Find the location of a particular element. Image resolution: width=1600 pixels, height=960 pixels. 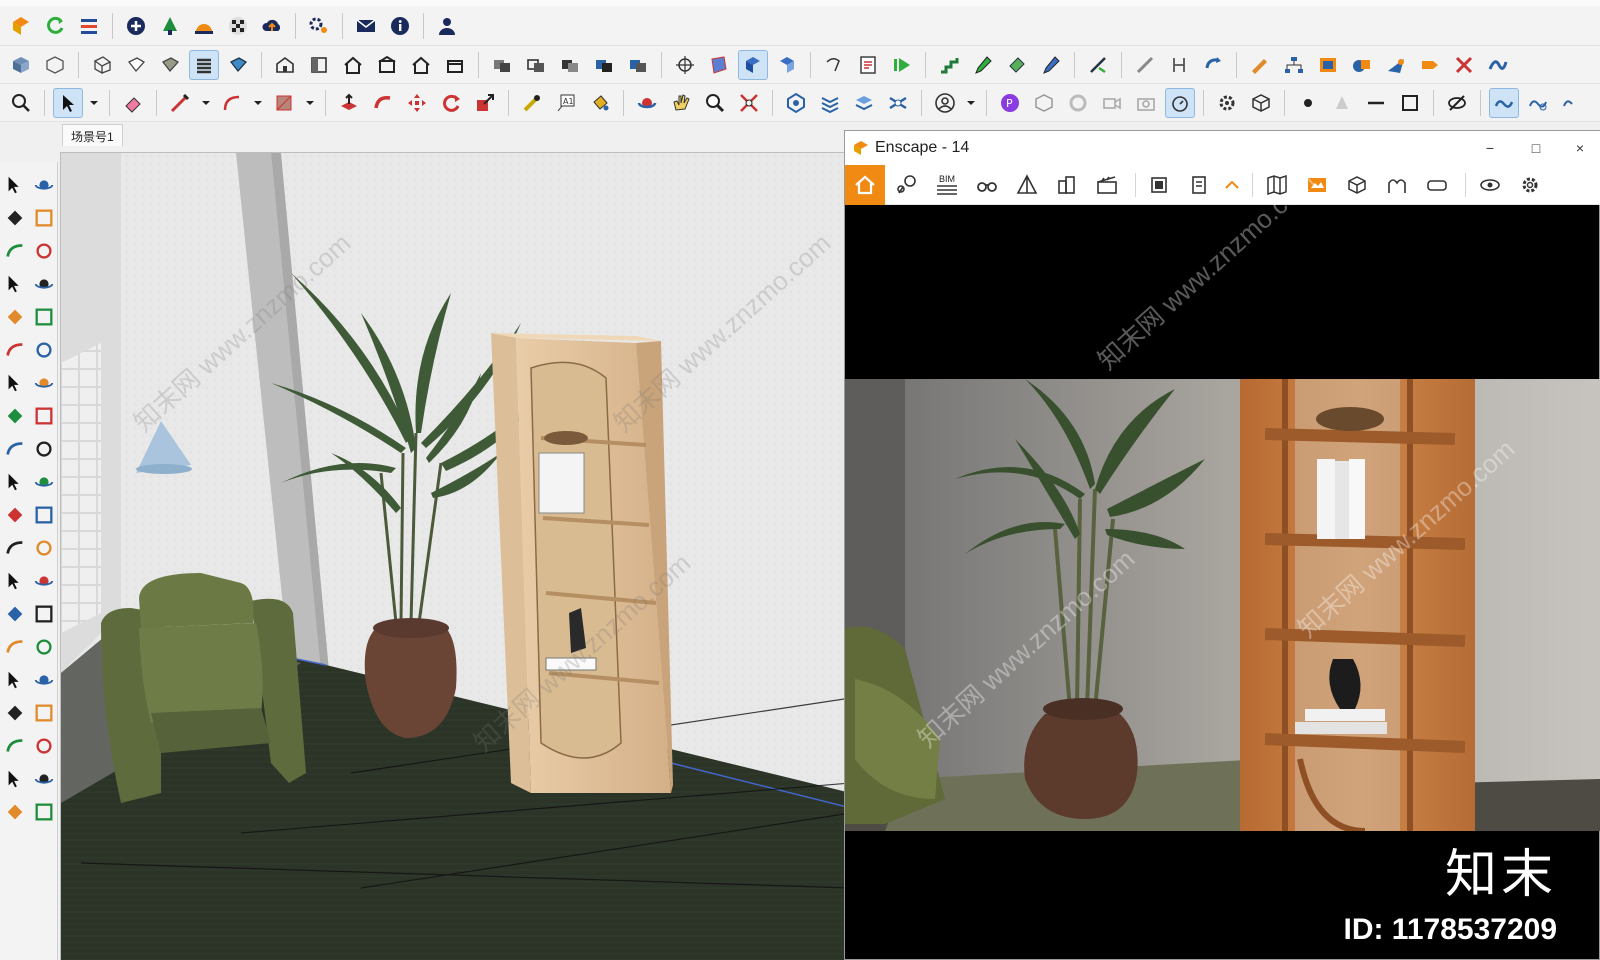

checker-icon is located at coordinates (238, 26).